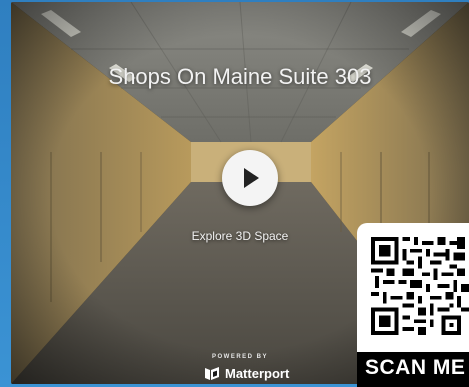 The width and height of the screenshot is (469, 387). Describe the element at coordinates (257, 373) in the screenshot. I see `brand-name: Matterport` at that location.